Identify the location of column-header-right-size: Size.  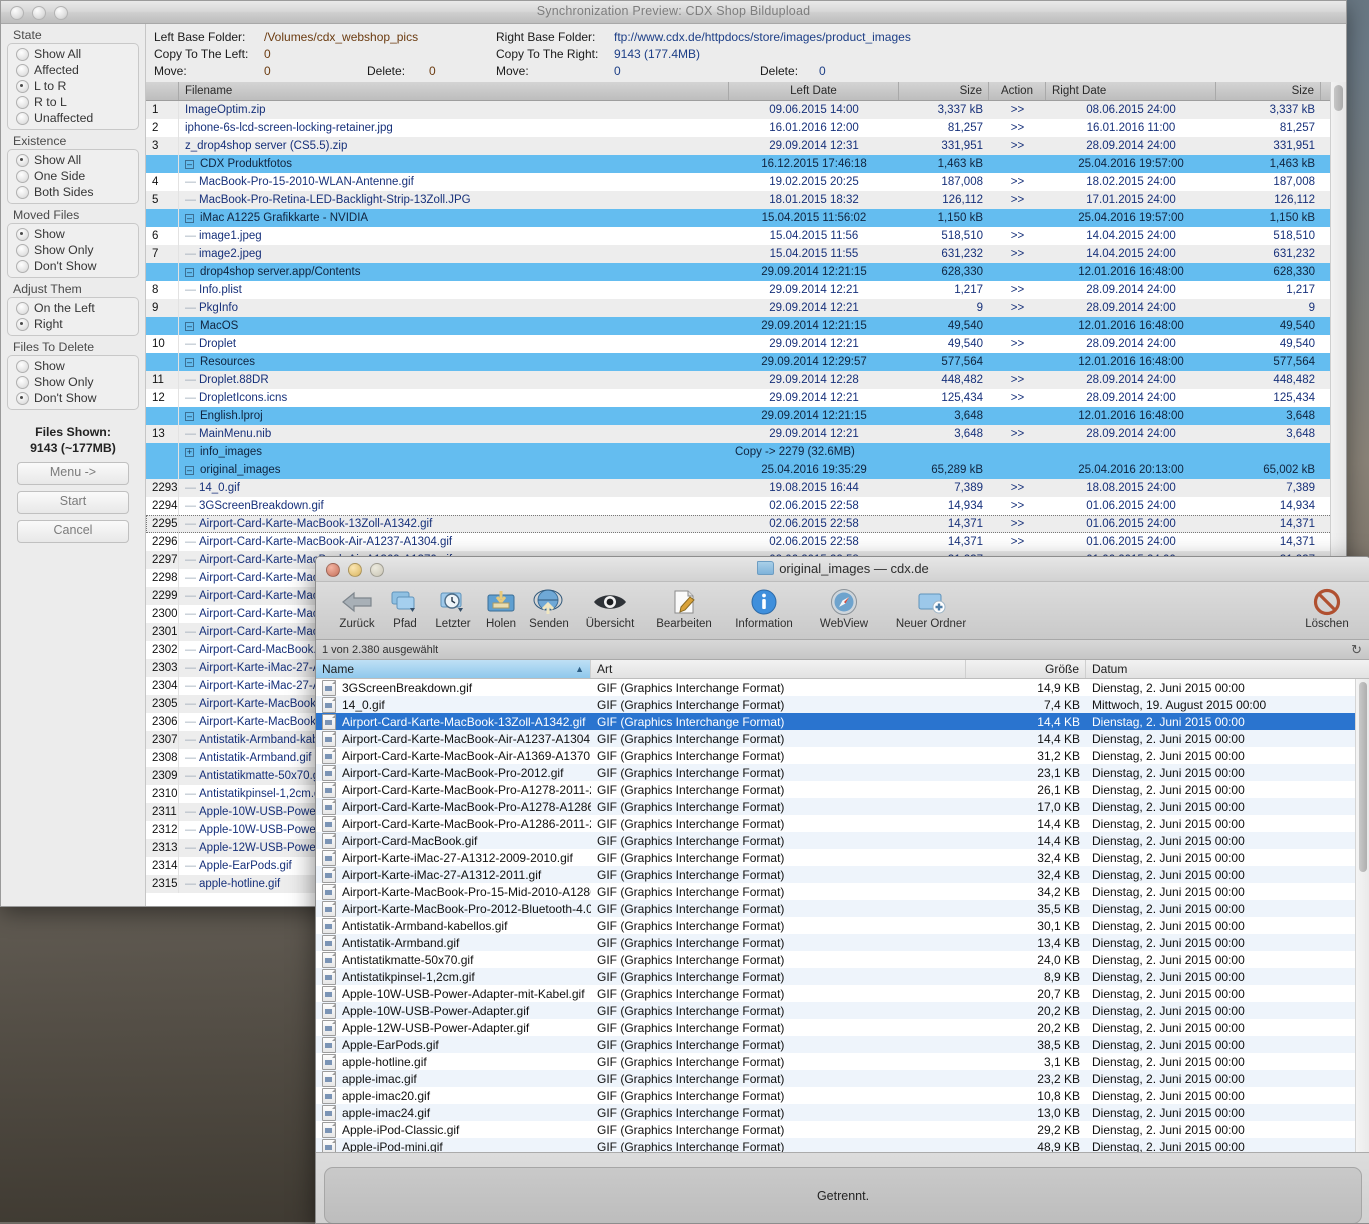
(1268, 91).